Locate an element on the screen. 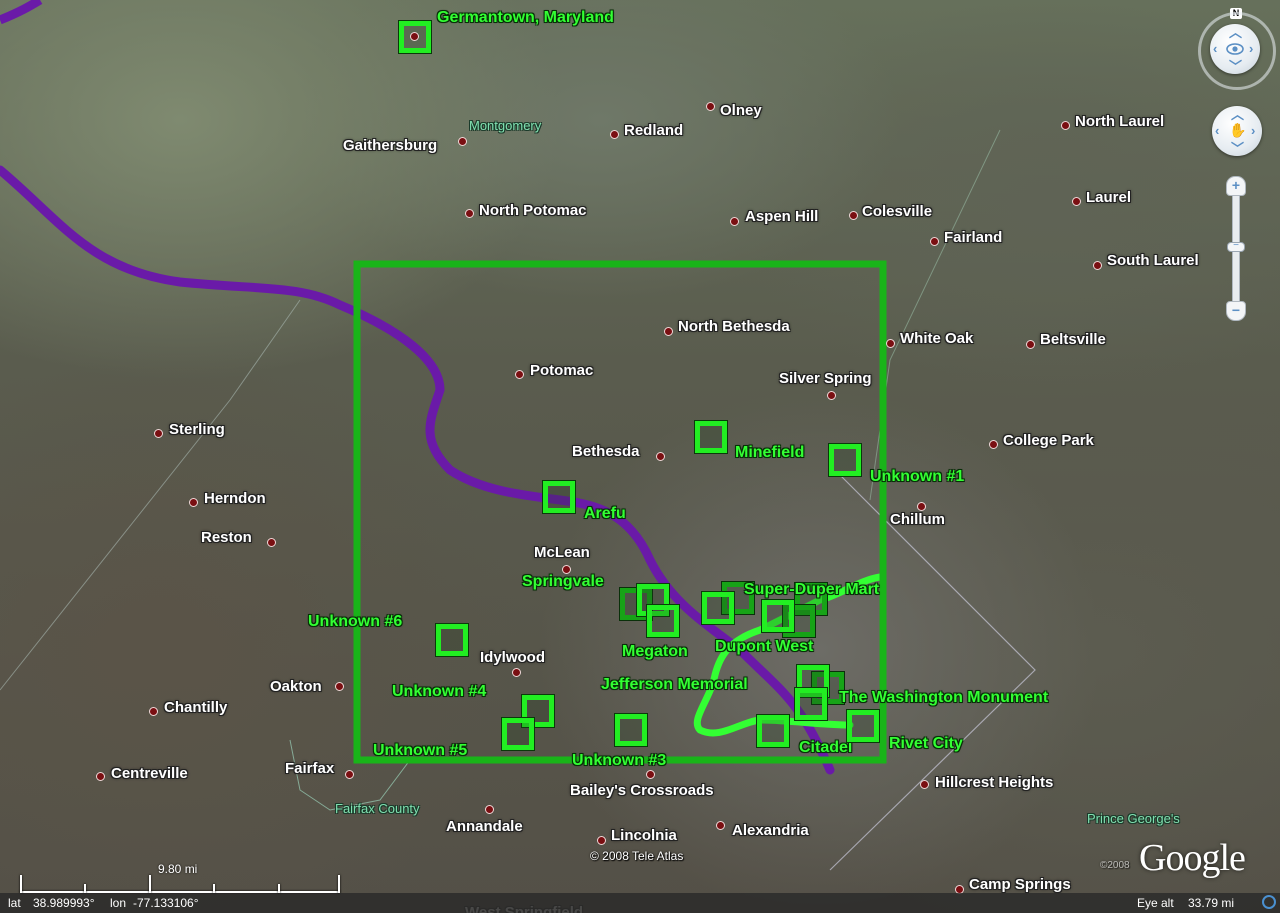  placemark-label: Megaton is located at coordinates (655, 652).